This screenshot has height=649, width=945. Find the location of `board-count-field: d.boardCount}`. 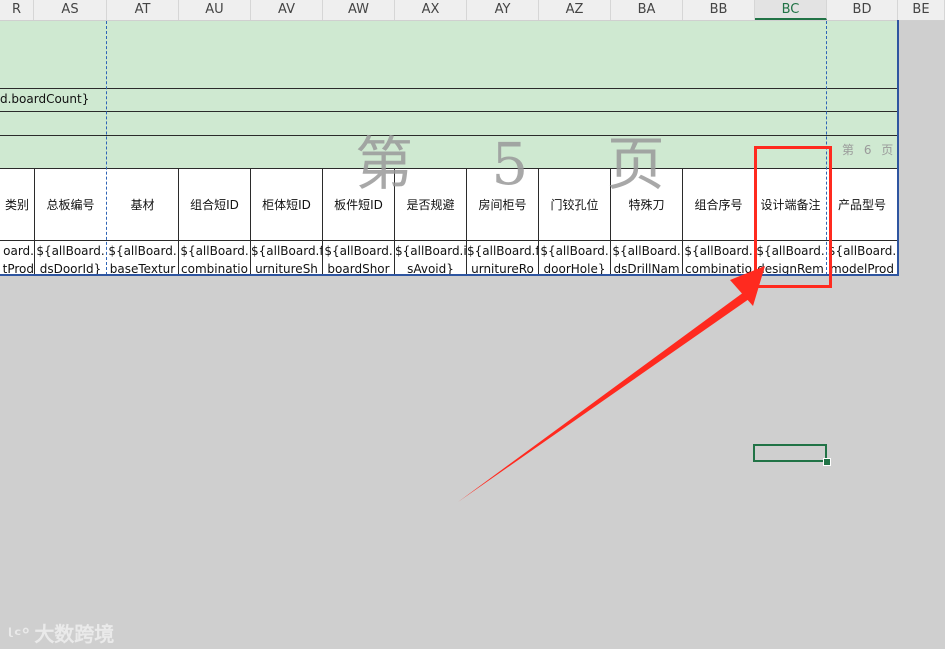

board-count-field: d.boardCount} is located at coordinates (44, 99).